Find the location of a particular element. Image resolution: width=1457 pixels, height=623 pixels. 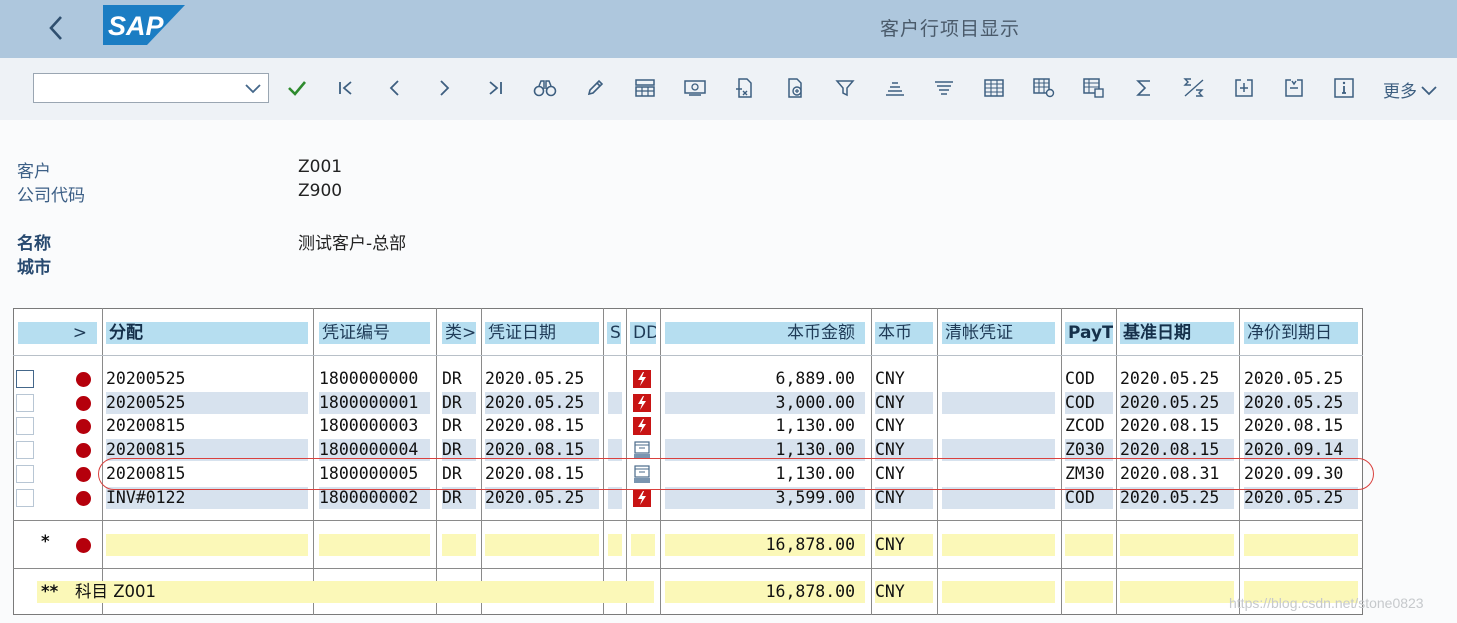

edit-button is located at coordinates (595, 88).